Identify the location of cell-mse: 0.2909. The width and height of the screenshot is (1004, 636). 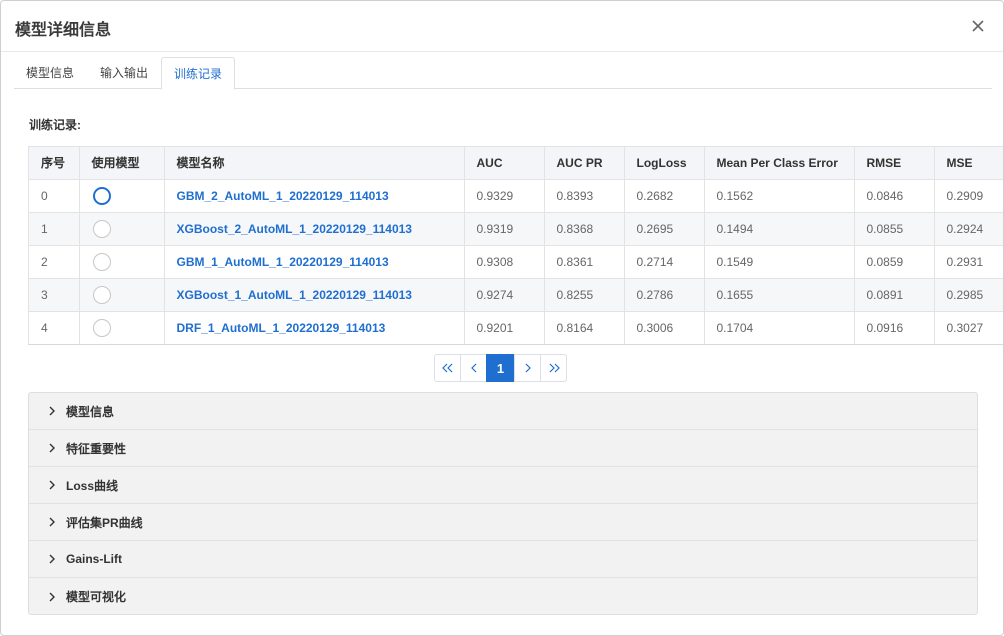
(968, 196).